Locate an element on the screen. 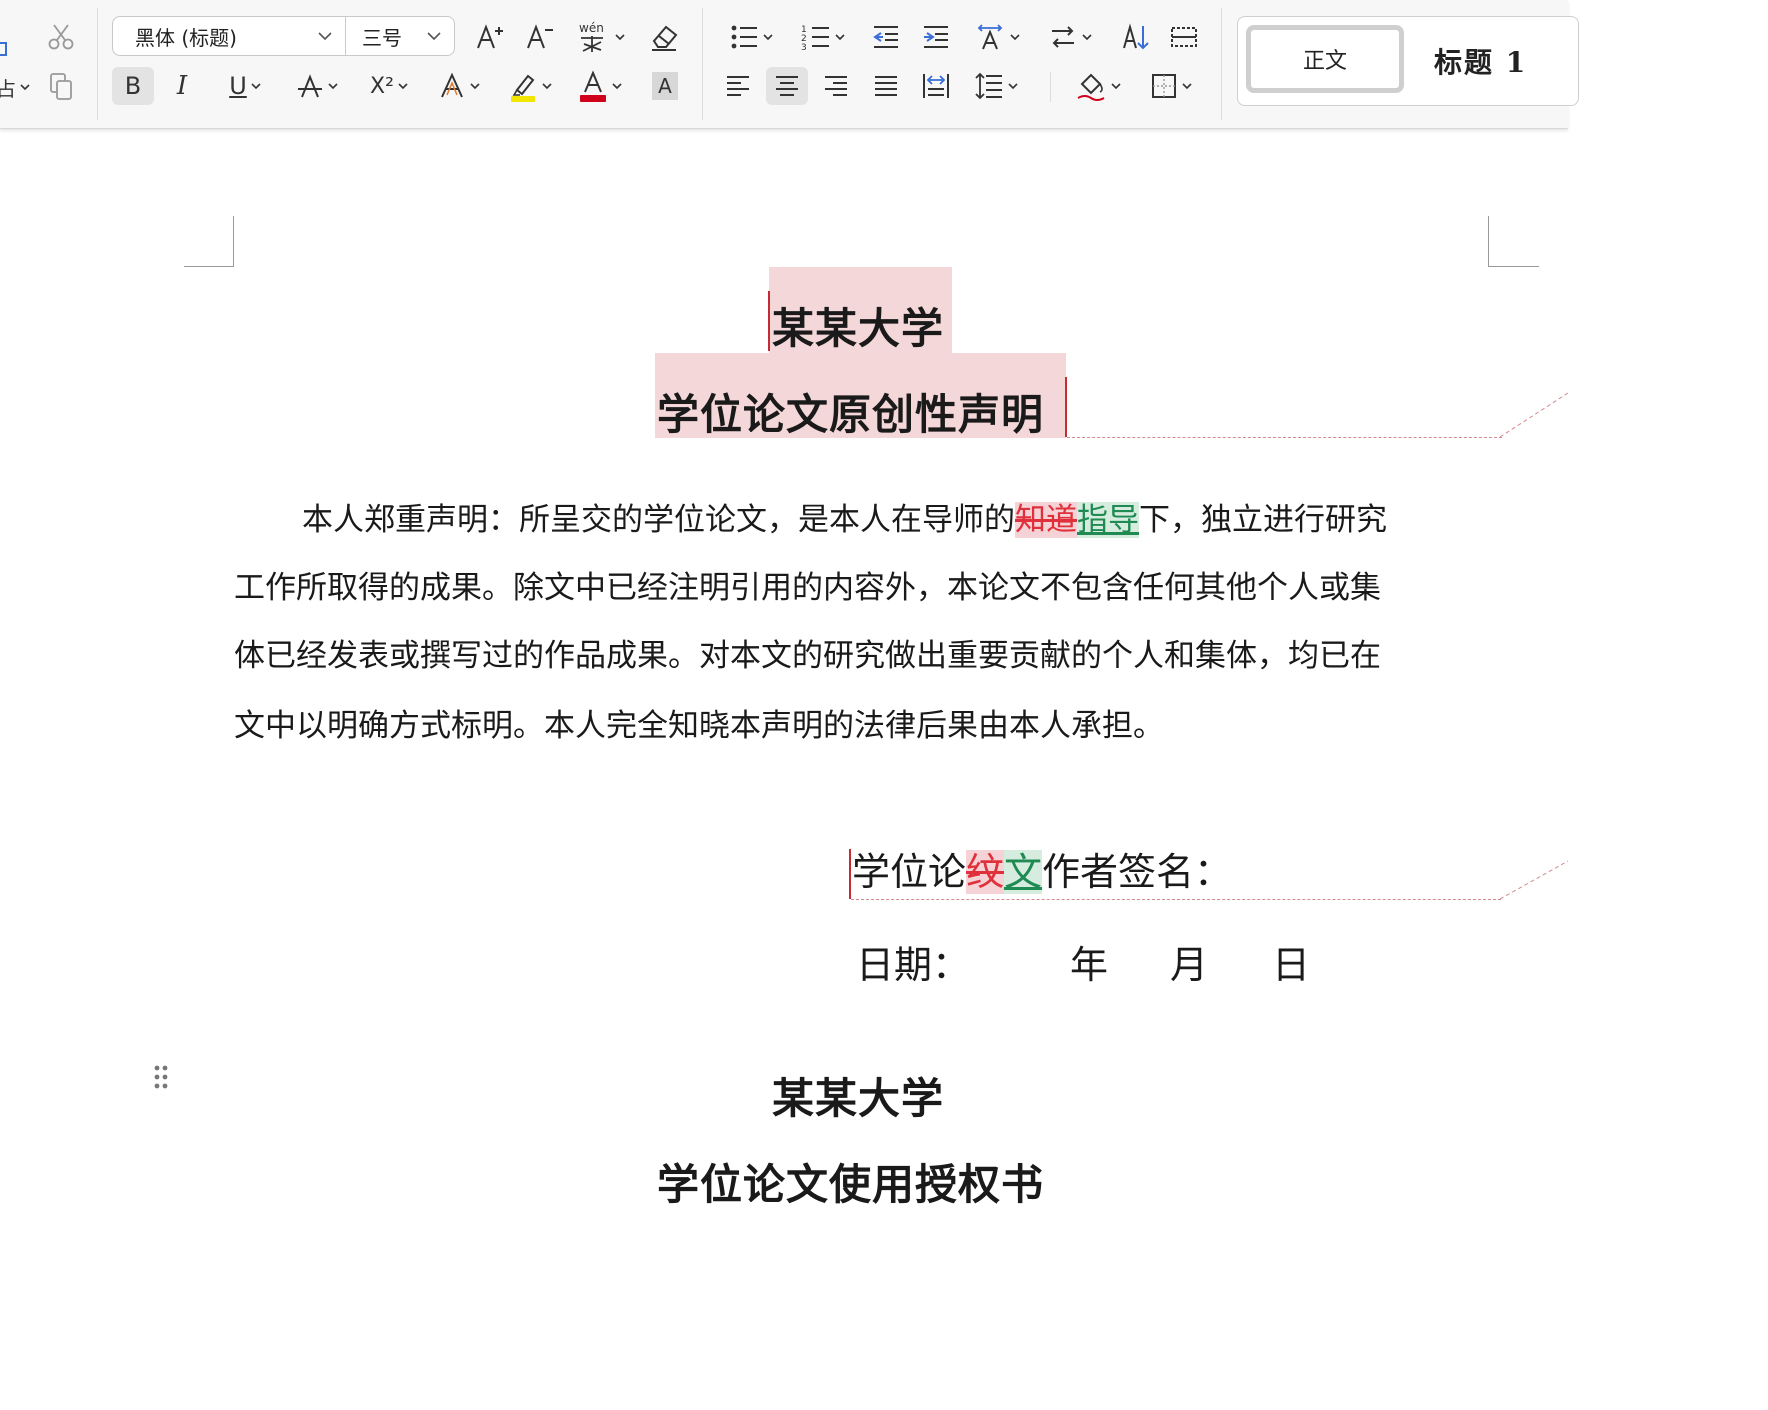  superscript-button: X² is located at coordinates (389, 86).